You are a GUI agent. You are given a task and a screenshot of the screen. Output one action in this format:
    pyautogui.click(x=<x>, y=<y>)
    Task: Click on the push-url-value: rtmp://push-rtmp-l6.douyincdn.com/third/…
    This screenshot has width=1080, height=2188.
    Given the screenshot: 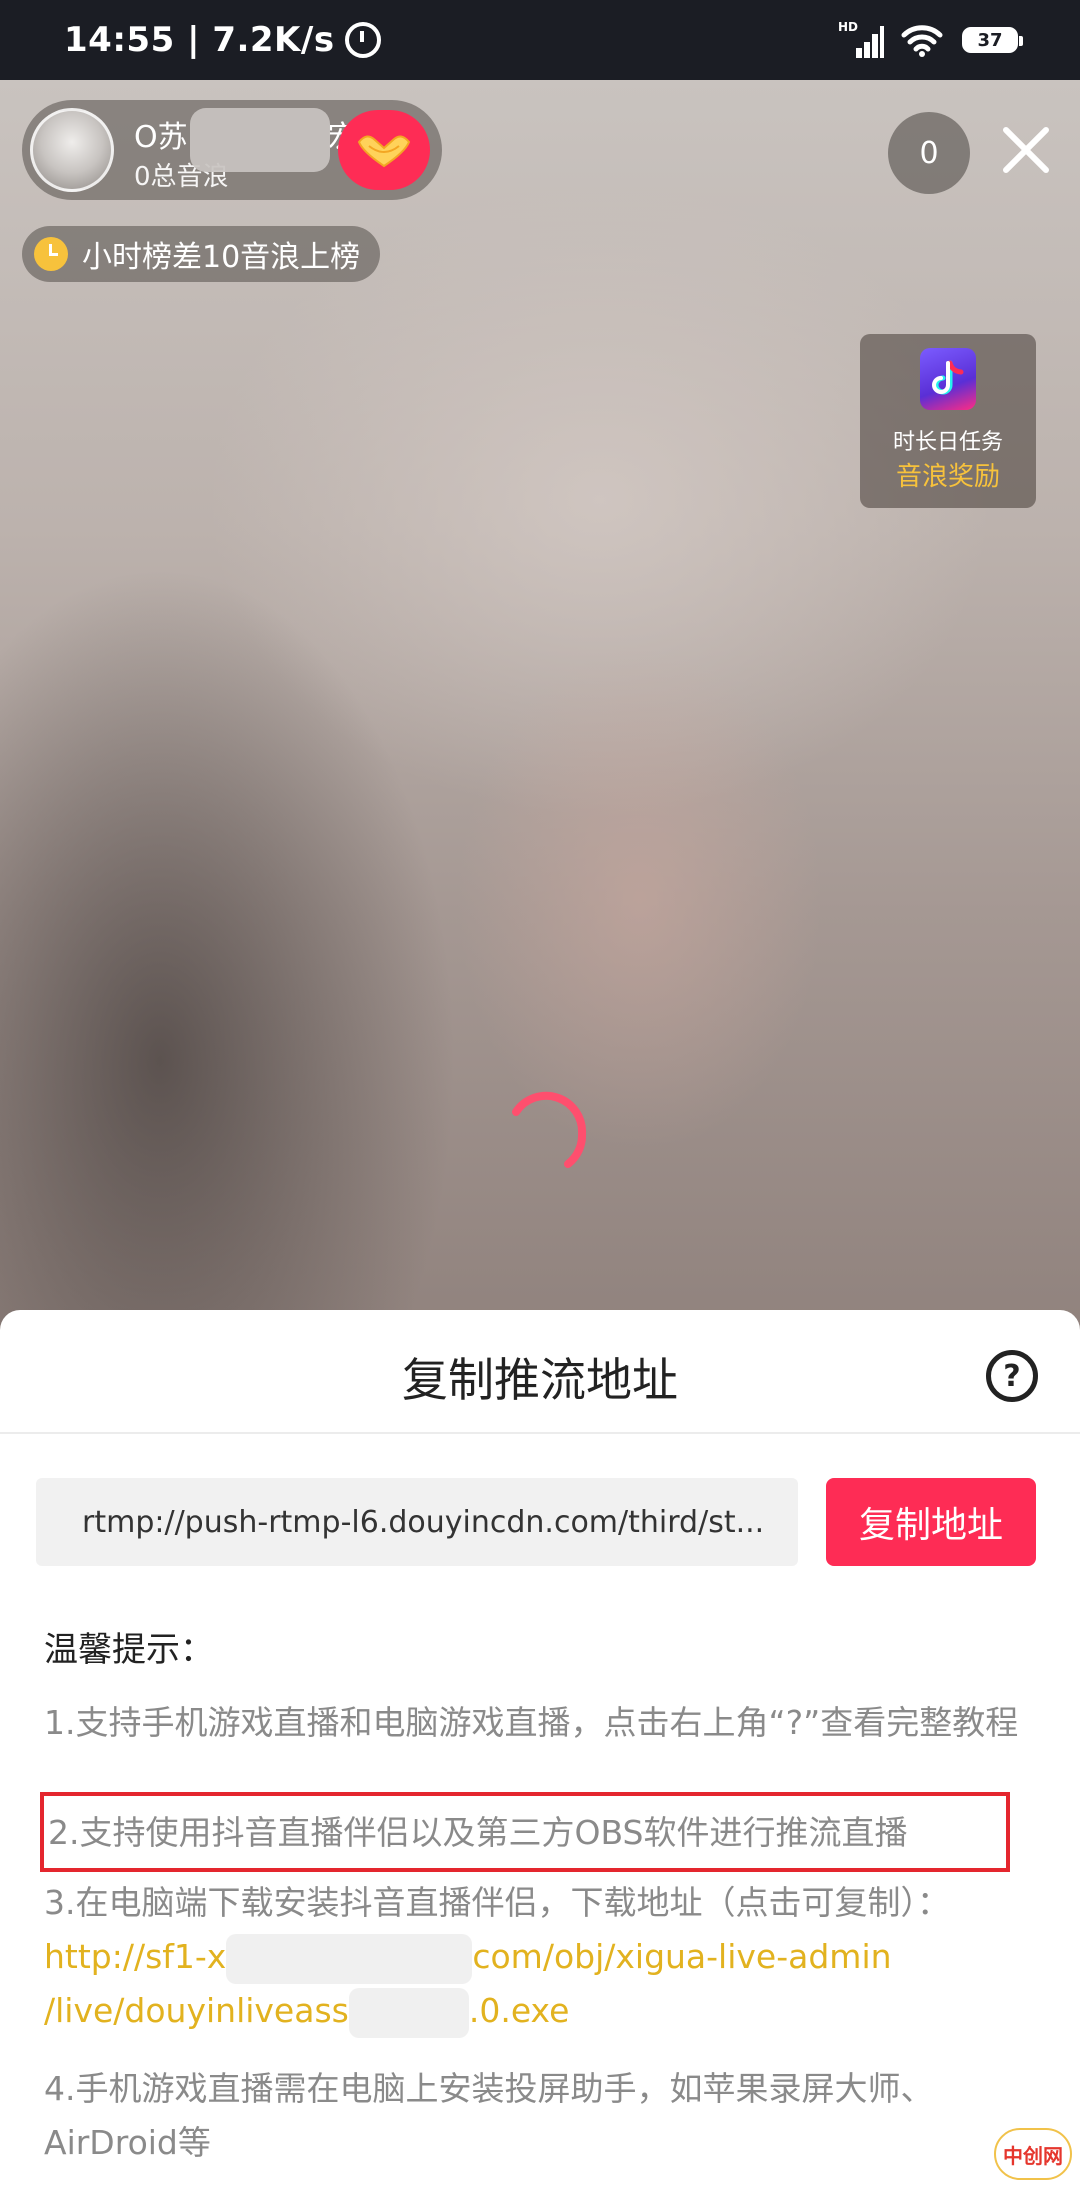 What is the action you would take?
    pyautogui.click(x=423, y=1522)
    